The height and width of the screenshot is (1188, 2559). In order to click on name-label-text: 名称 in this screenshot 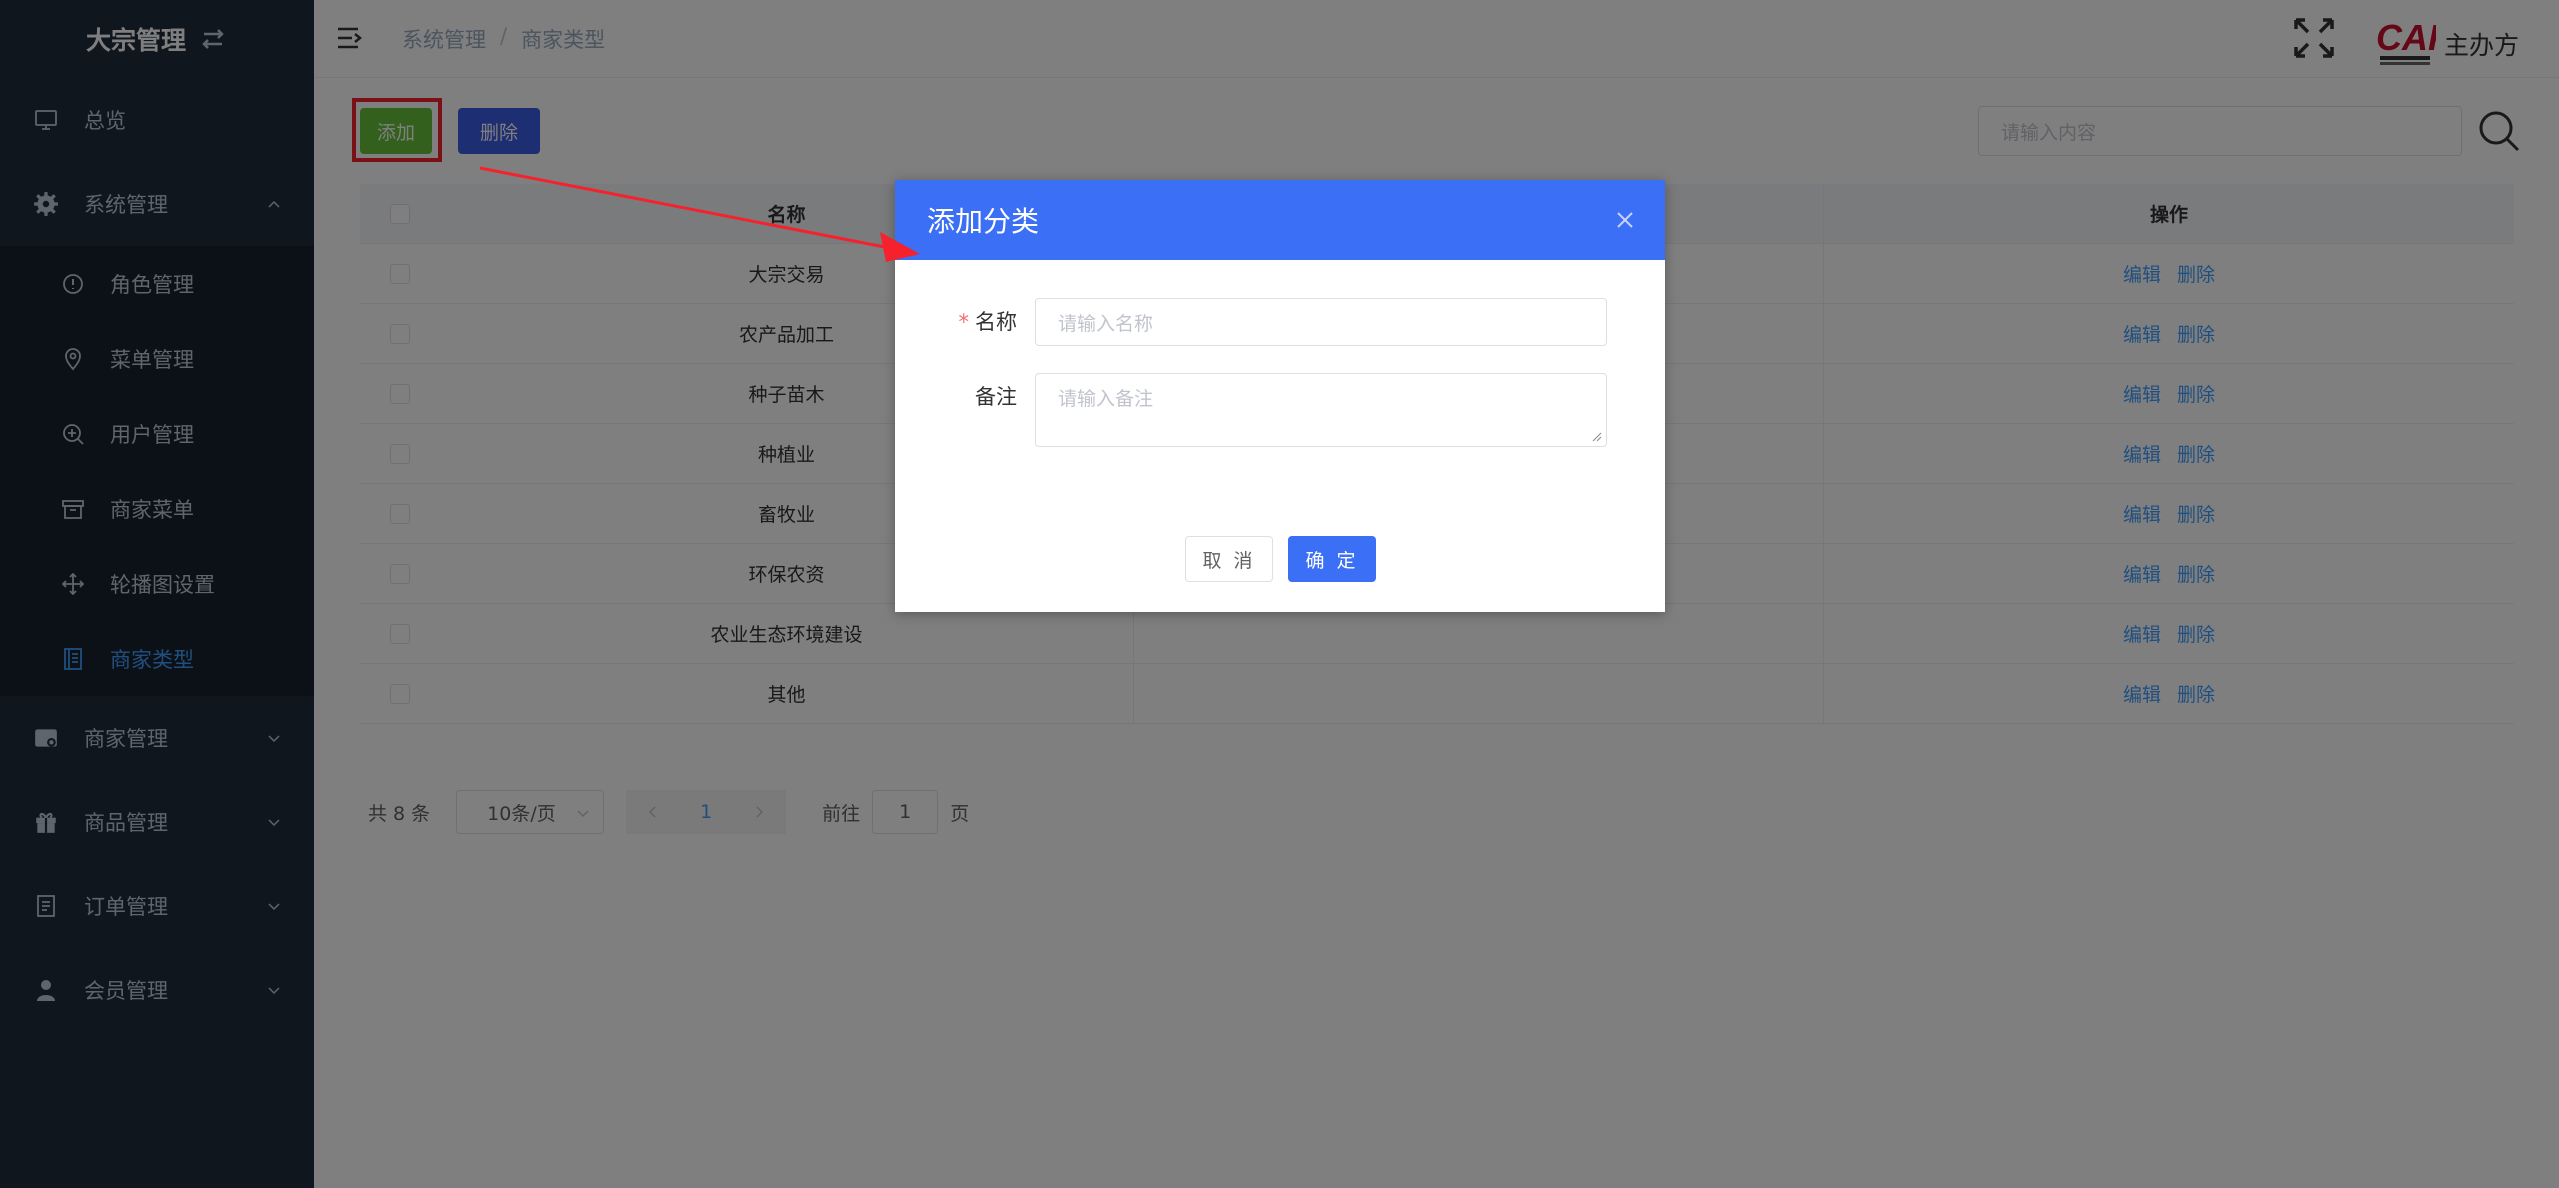, I will do `click(996, 322)`.